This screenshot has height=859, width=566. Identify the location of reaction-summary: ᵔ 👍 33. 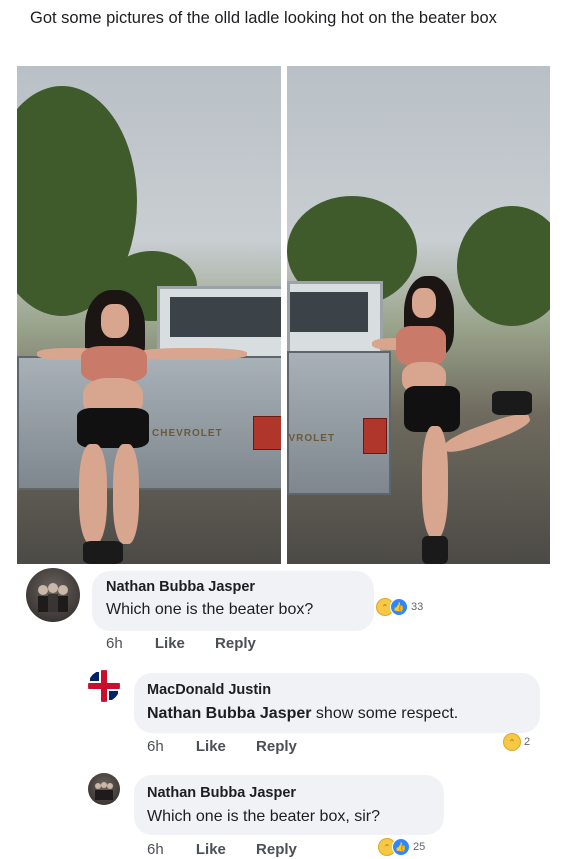
(399, 607).